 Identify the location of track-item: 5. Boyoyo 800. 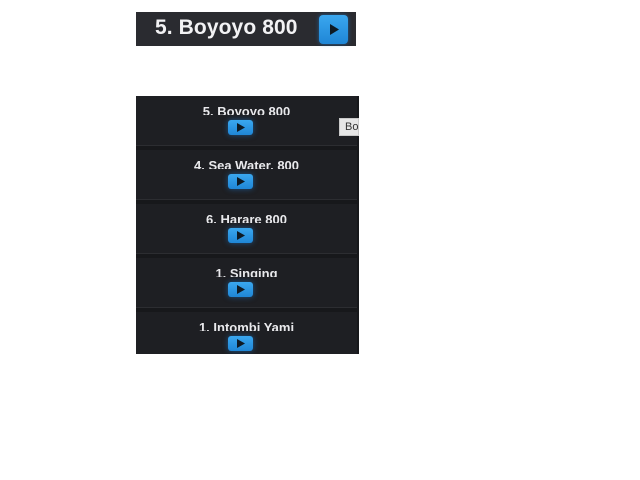
(246, 121).